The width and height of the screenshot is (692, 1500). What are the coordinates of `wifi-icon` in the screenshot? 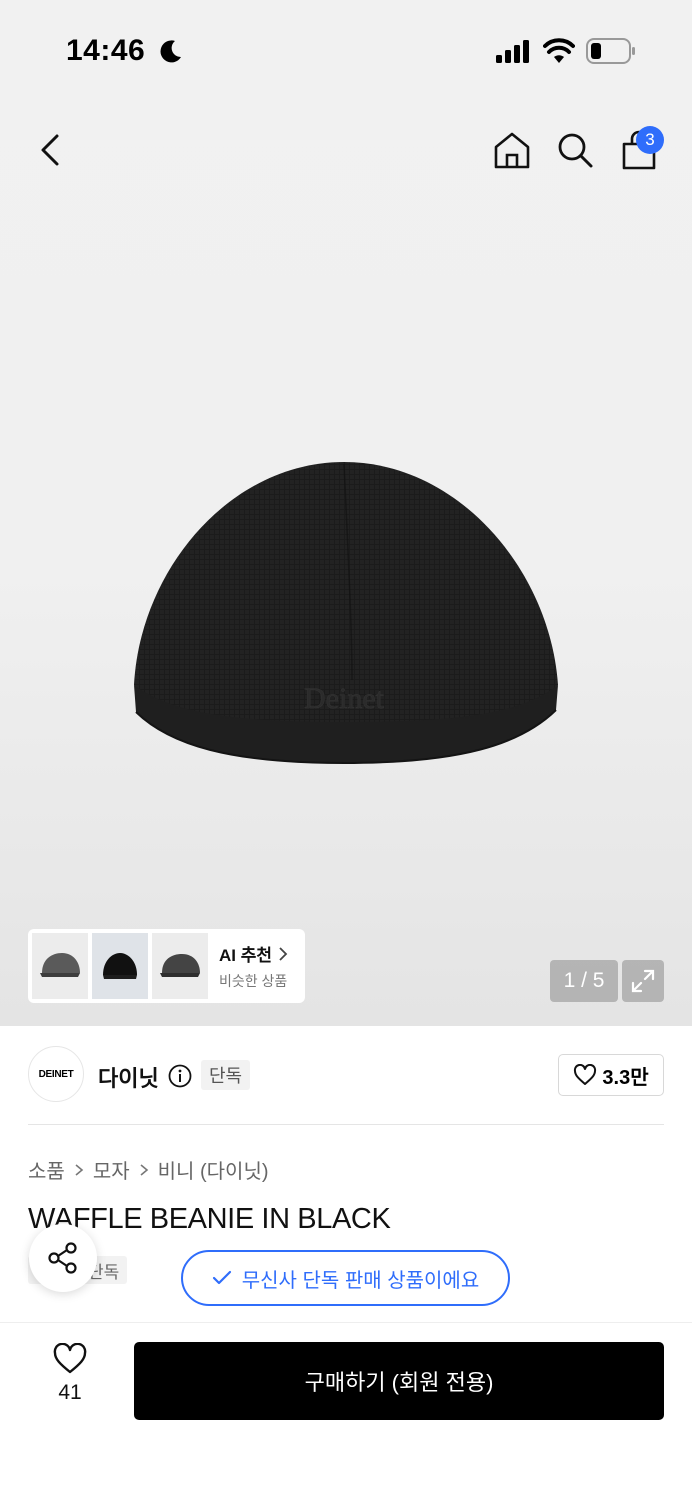 It's located at (559, 50).